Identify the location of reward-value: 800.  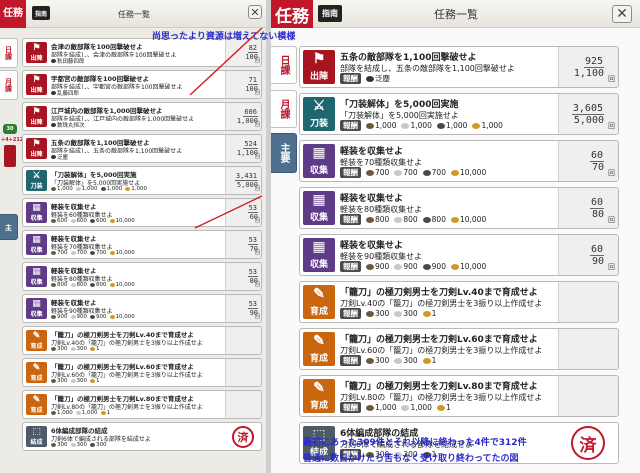
(438, 220).